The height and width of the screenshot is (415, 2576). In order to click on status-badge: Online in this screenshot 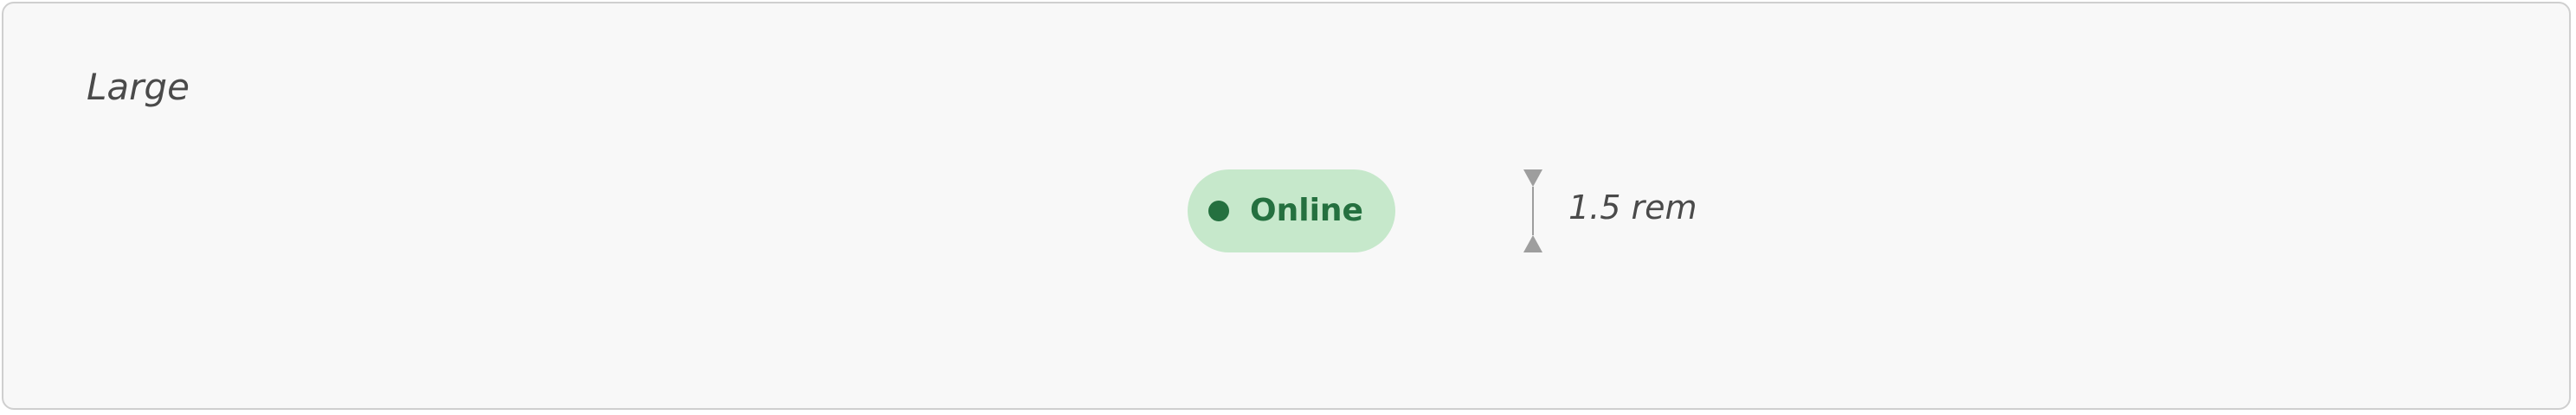, I will do `click(1291, 210)`.